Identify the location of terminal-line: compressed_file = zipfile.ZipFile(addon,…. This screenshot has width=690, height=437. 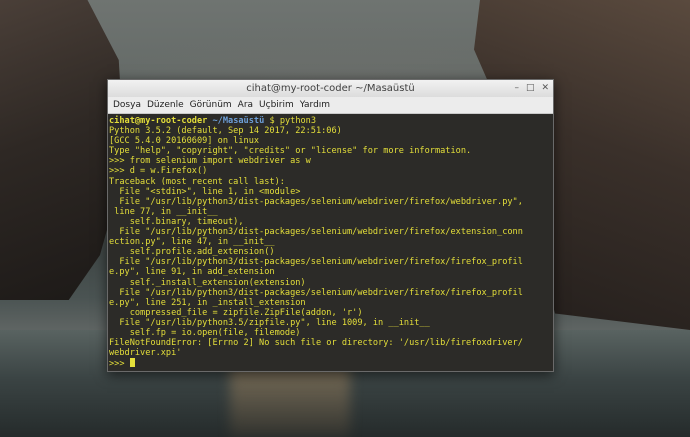
(236, 312).